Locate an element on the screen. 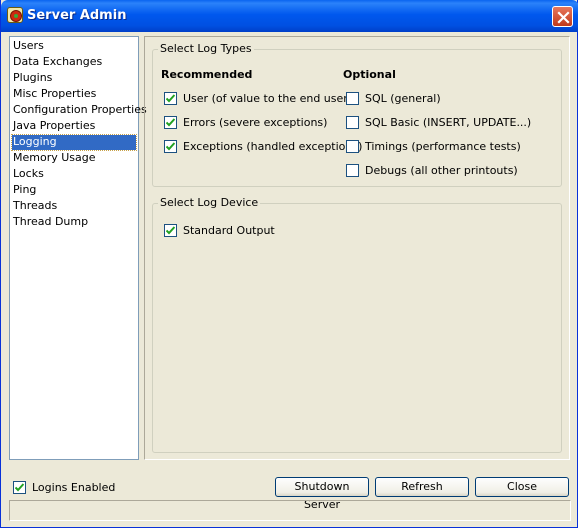 This screenshot has width=578, height=528. sidebar-item-data-exchanges: Data Exchanges is located at coordinates (57, 62).